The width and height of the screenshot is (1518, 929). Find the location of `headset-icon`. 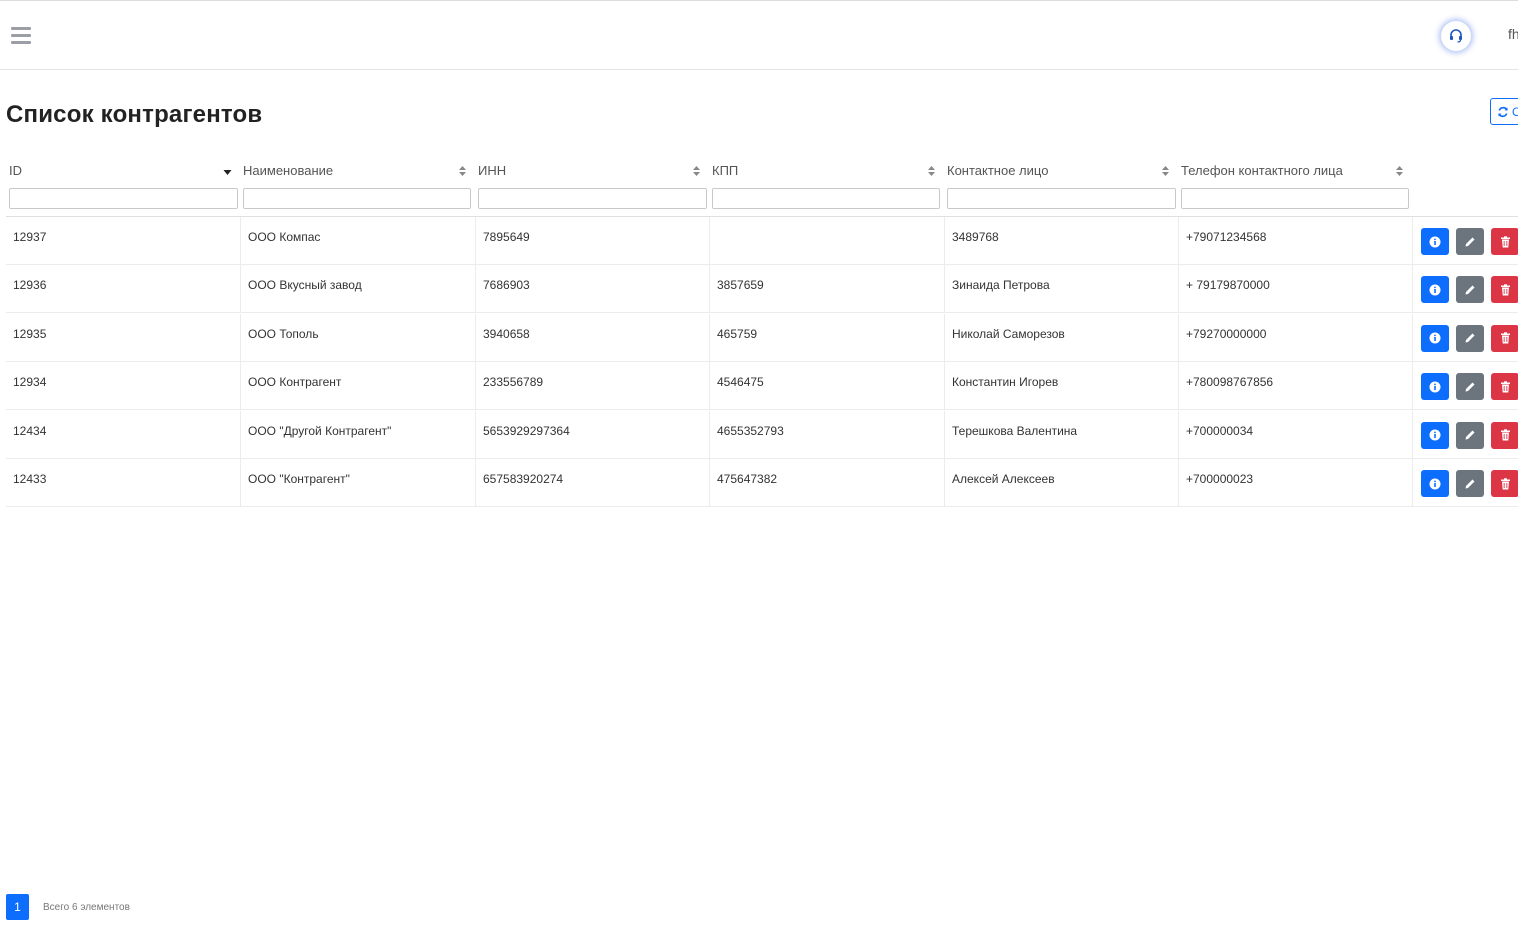

headset-icon is located at coordinates (1456, 36).